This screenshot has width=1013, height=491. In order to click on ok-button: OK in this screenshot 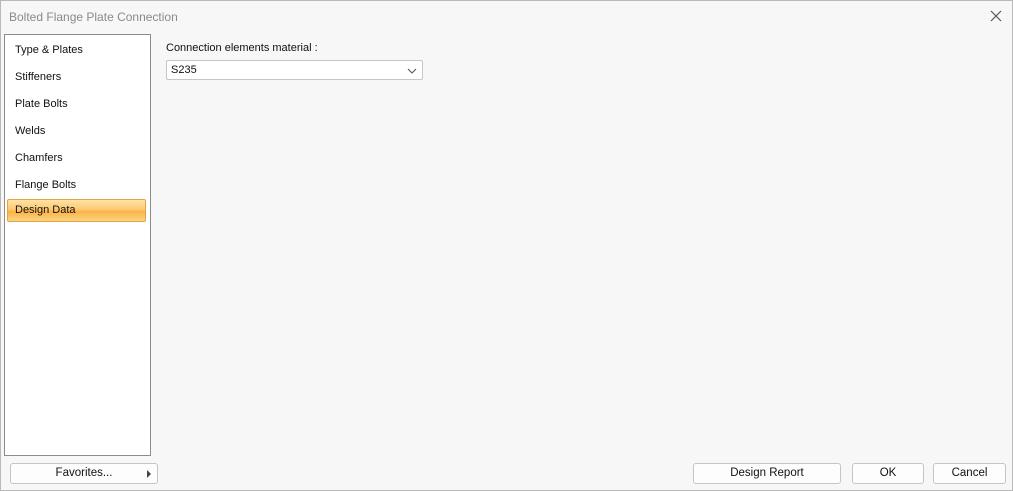, I will do `click(888, 473)`.